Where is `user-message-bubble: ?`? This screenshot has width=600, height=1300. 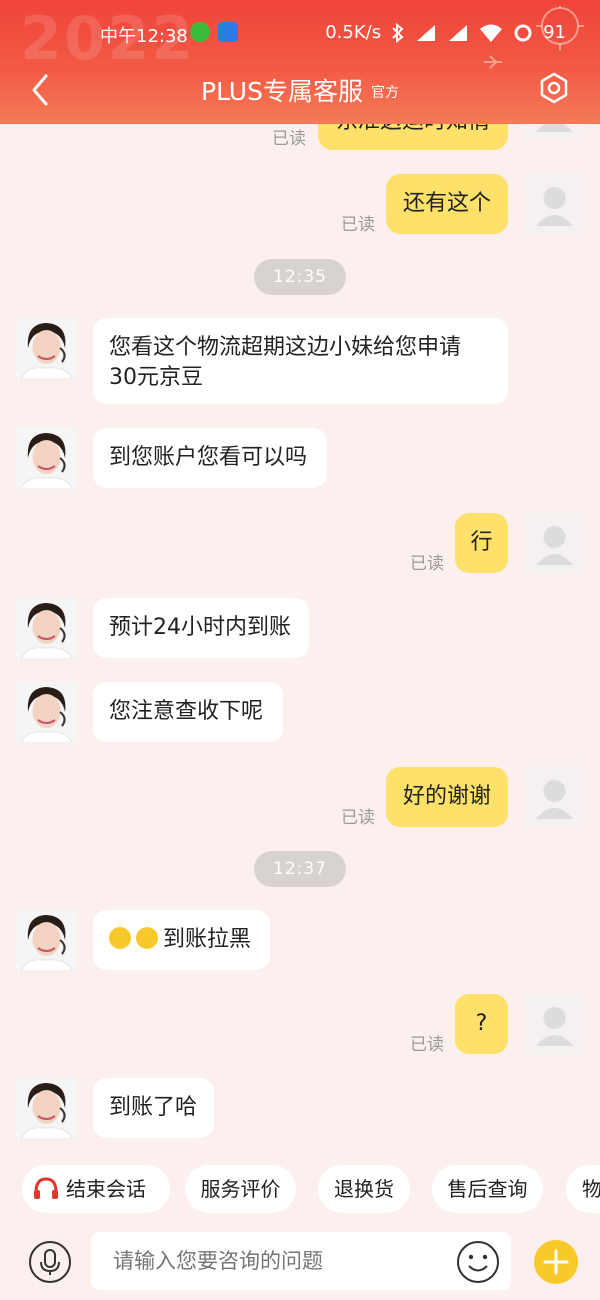
user-message-bubble: ? is located at coordinates (481, 1024).